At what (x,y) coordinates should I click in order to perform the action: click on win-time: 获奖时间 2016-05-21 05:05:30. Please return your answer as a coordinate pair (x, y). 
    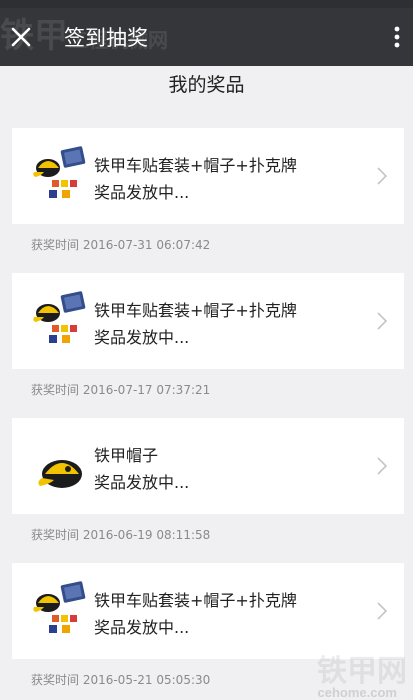
    Looking at the image, I should click on (121, 680).